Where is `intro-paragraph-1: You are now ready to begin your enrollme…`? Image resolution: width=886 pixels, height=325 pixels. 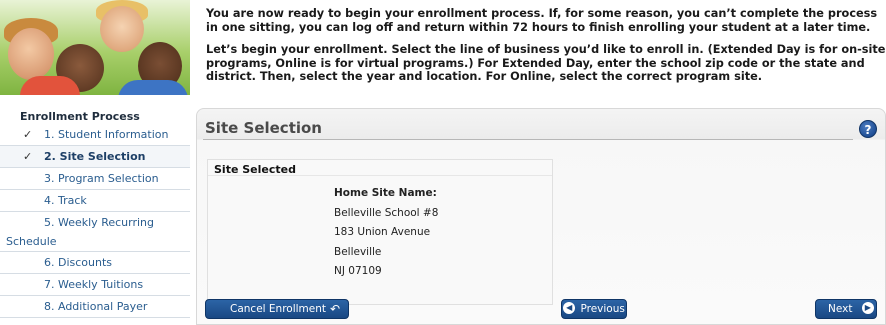
intro-paragraph-1: You are now ready to begin your enrollme… is located at coordinates (542, 20).